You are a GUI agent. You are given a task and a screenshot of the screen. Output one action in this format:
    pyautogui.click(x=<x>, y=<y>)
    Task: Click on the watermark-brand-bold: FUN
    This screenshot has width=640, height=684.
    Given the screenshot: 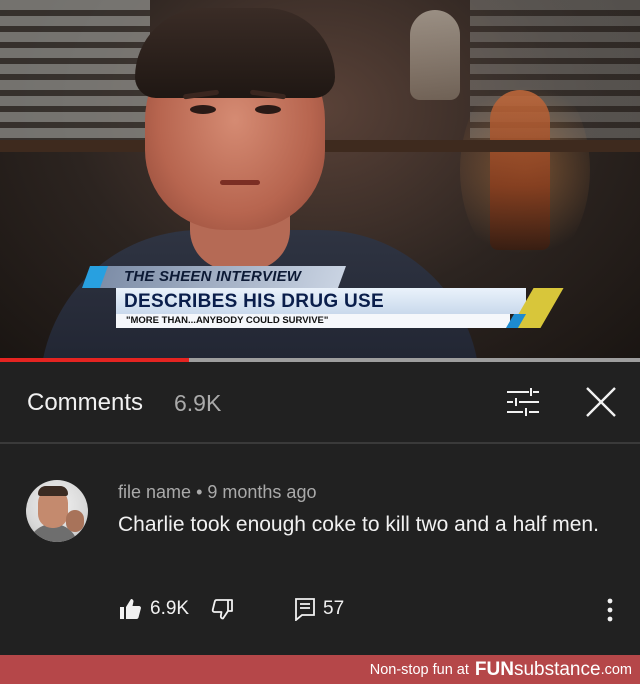 What is the action you would take?
    pyautogui.click(x=494, y=669)
    